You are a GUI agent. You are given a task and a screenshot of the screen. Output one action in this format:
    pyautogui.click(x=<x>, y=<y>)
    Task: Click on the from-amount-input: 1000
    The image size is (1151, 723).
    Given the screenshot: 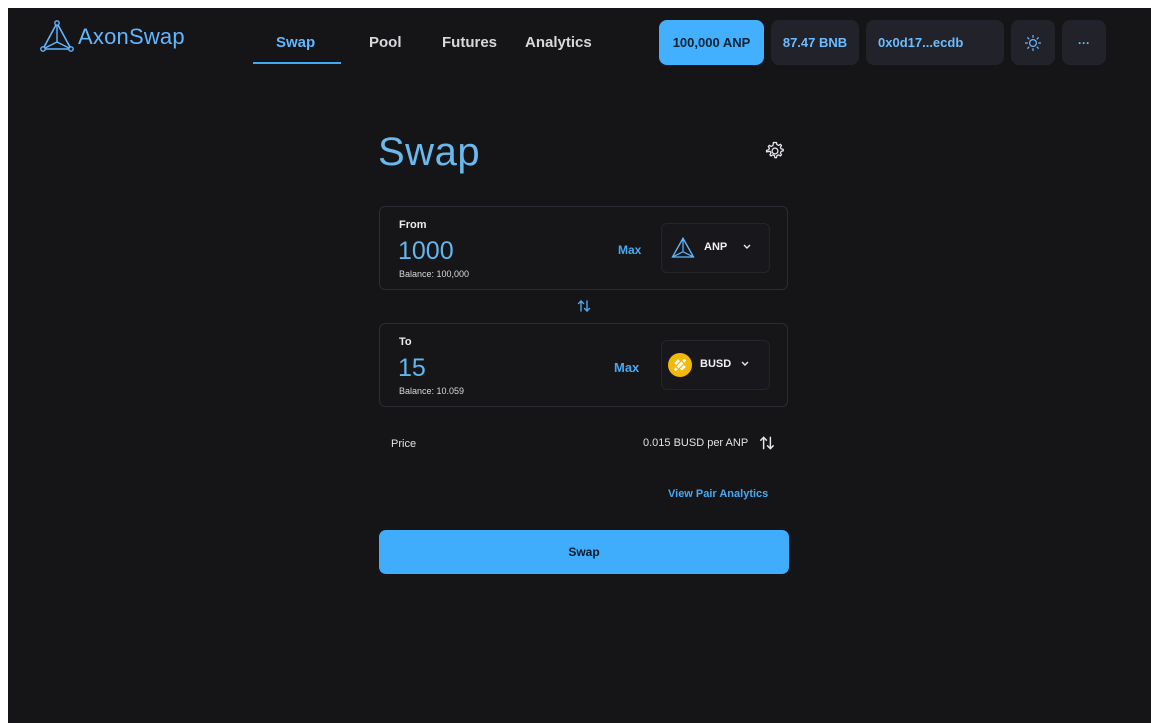 What is the action you would take?
    pyautogui.click(x=426, y=251)
    